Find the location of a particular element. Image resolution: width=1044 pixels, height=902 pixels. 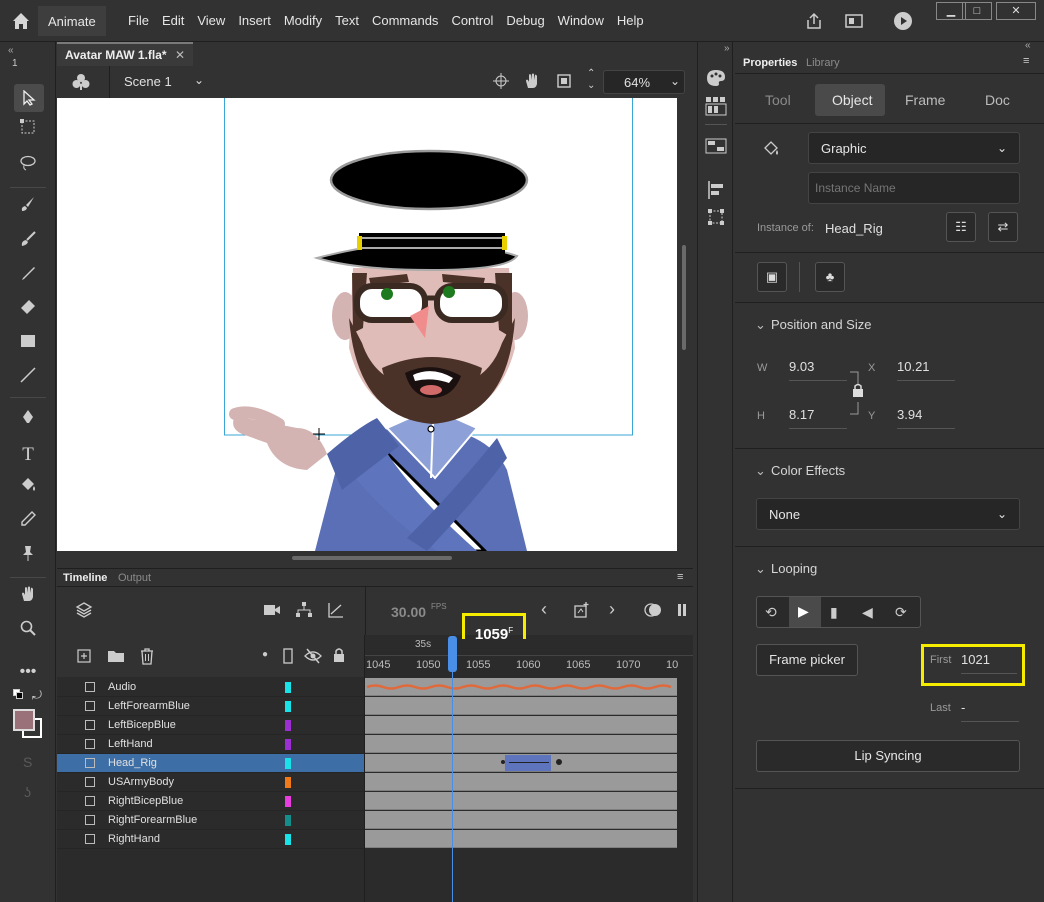

y-value: 3.94 is located at coordinates (926, 418).